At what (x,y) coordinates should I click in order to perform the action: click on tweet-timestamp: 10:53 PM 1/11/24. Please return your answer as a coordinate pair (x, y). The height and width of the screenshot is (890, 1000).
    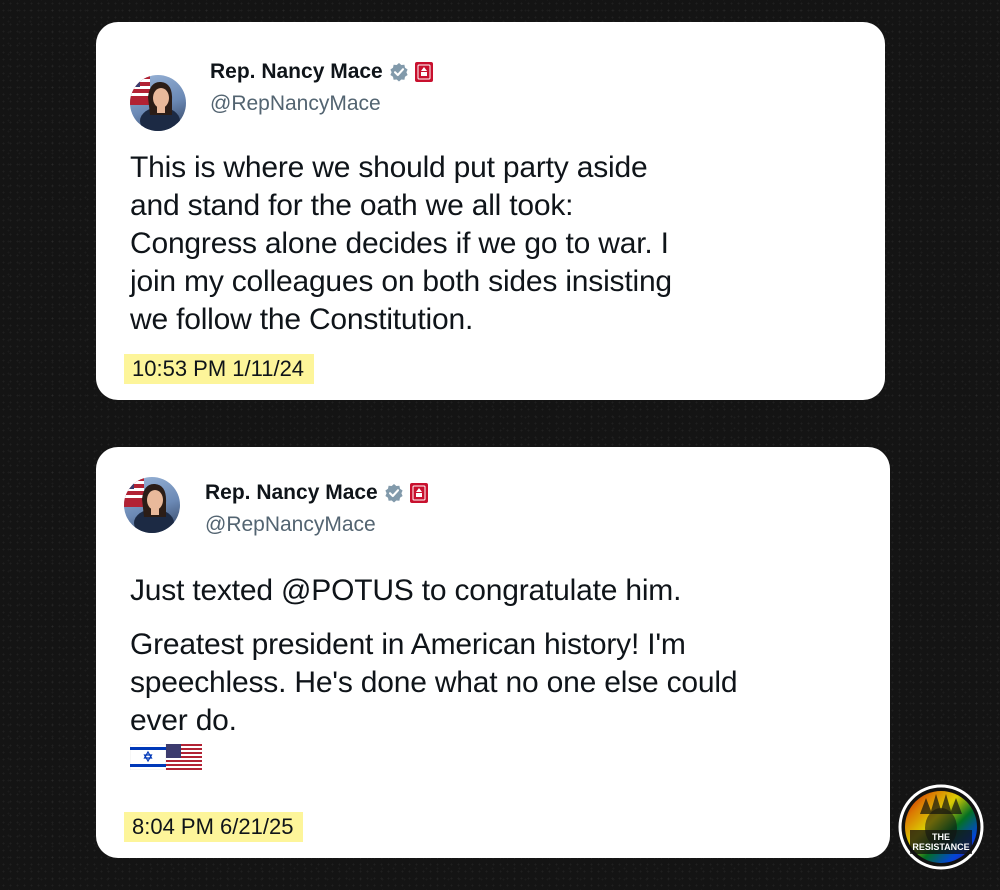
    Looking at the image, I should click on (219, 369).